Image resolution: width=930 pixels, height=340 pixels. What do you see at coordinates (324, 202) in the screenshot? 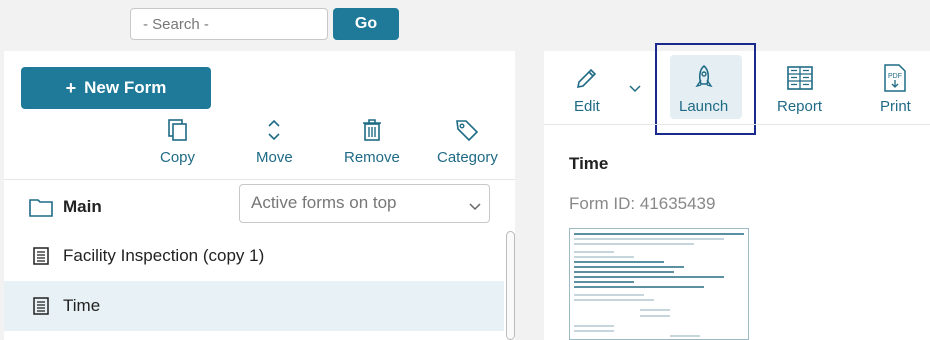
I see `sort-select-value: Active forms on top` at bounding box center [324, 202].